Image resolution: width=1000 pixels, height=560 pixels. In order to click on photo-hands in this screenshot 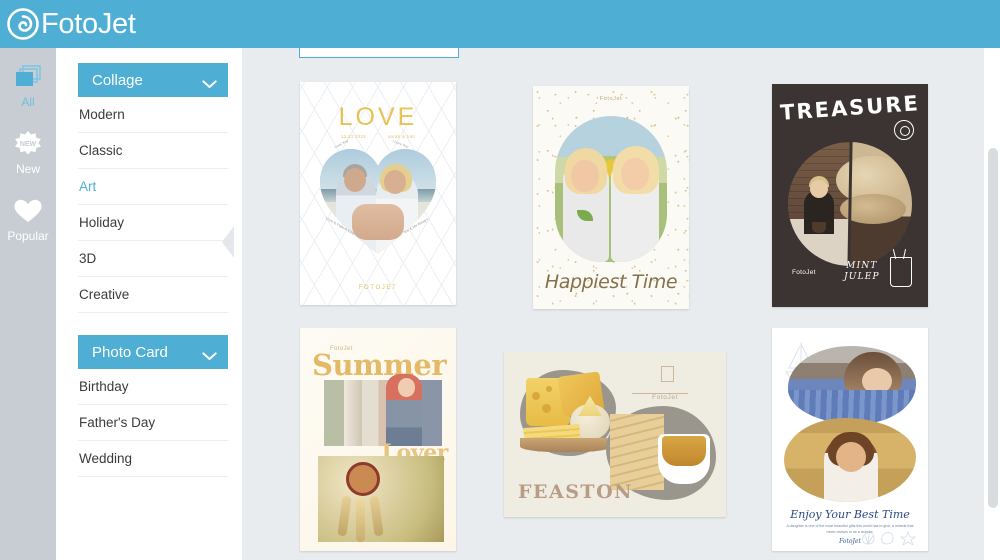, I will do `click(378, 222)`.